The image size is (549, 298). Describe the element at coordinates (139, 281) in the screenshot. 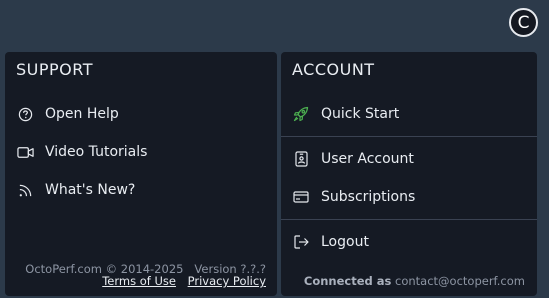

I see `terms-of-use-link: Terms of Use` at that location.